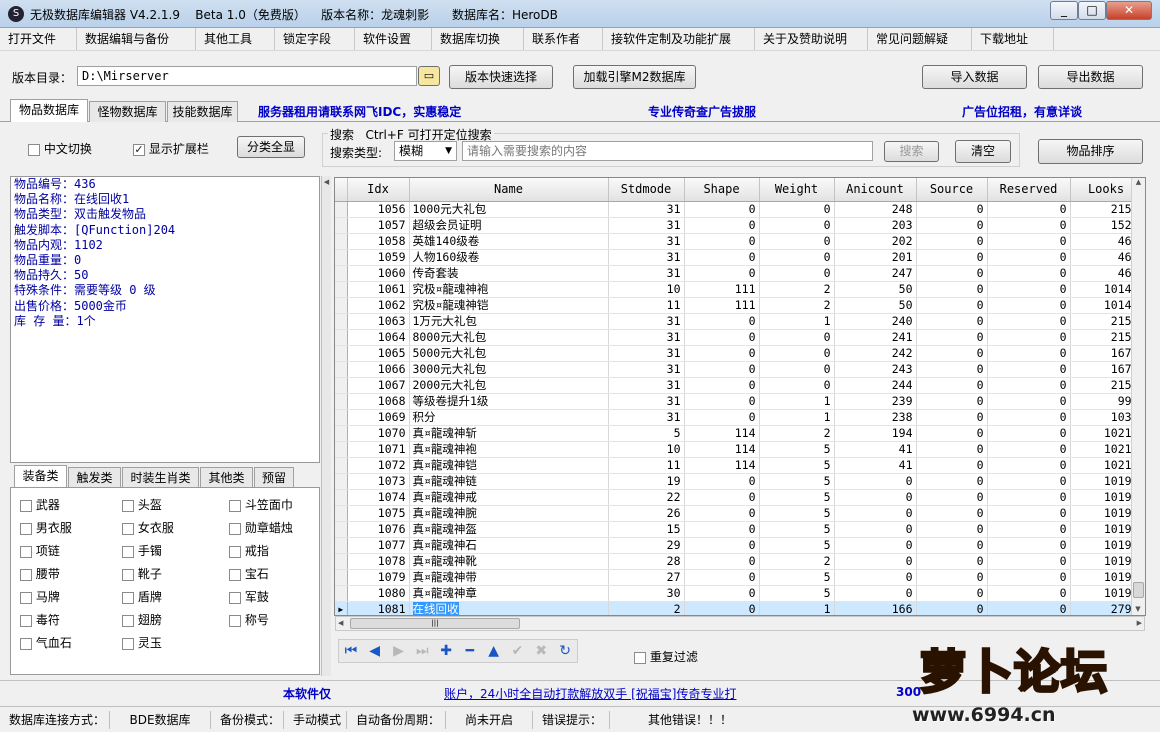  Describe the element at coordinates (541, 651) in the screenshot. I see `cancel-record-icon: ✖` at that location.